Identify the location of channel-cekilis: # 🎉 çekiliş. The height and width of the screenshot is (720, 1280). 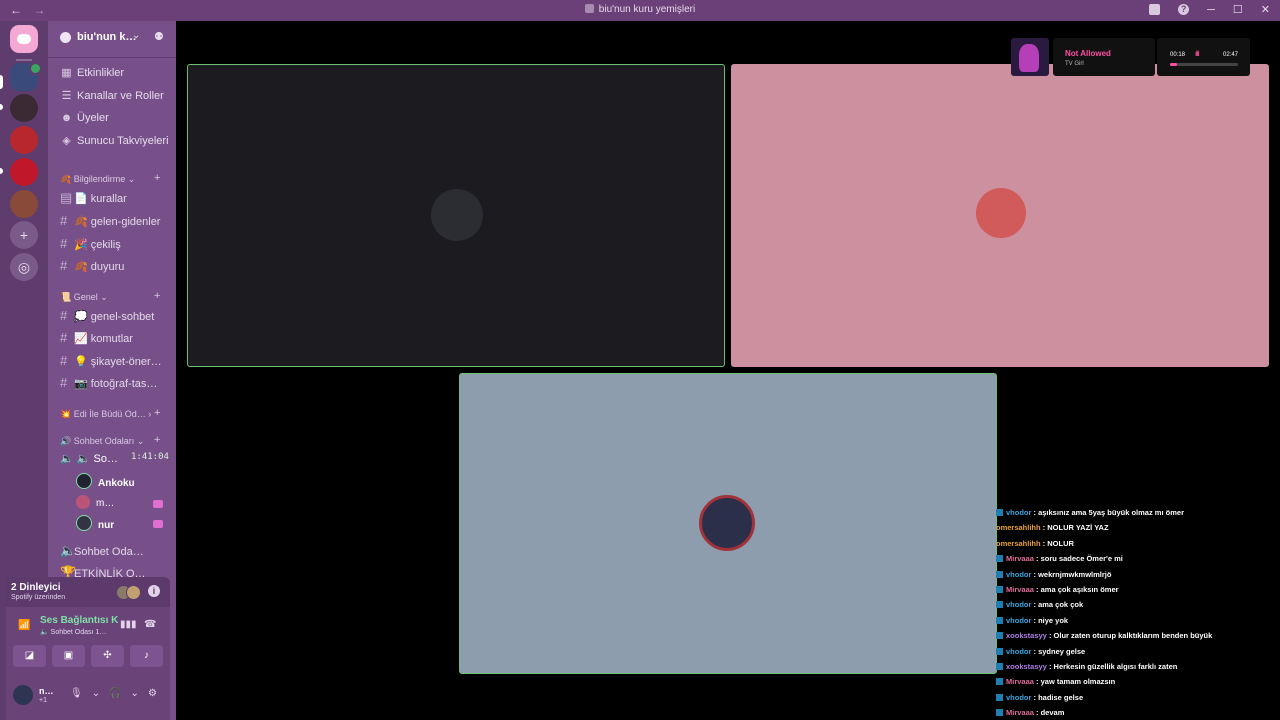
(90, 244).